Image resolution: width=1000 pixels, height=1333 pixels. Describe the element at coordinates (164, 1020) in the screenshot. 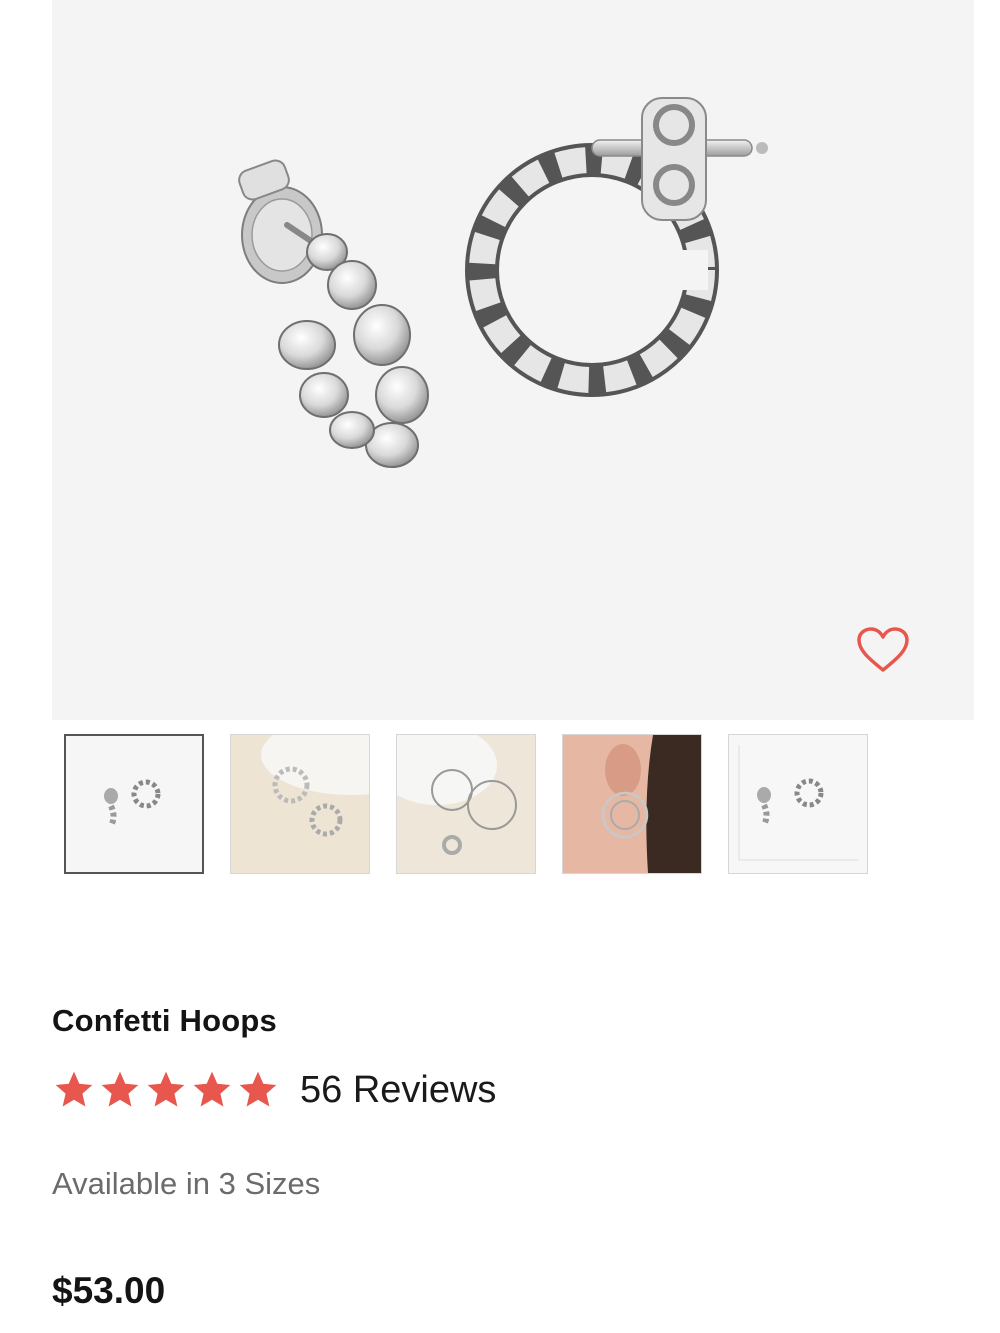

I see `product-title: Confetti Hoops` at that location.